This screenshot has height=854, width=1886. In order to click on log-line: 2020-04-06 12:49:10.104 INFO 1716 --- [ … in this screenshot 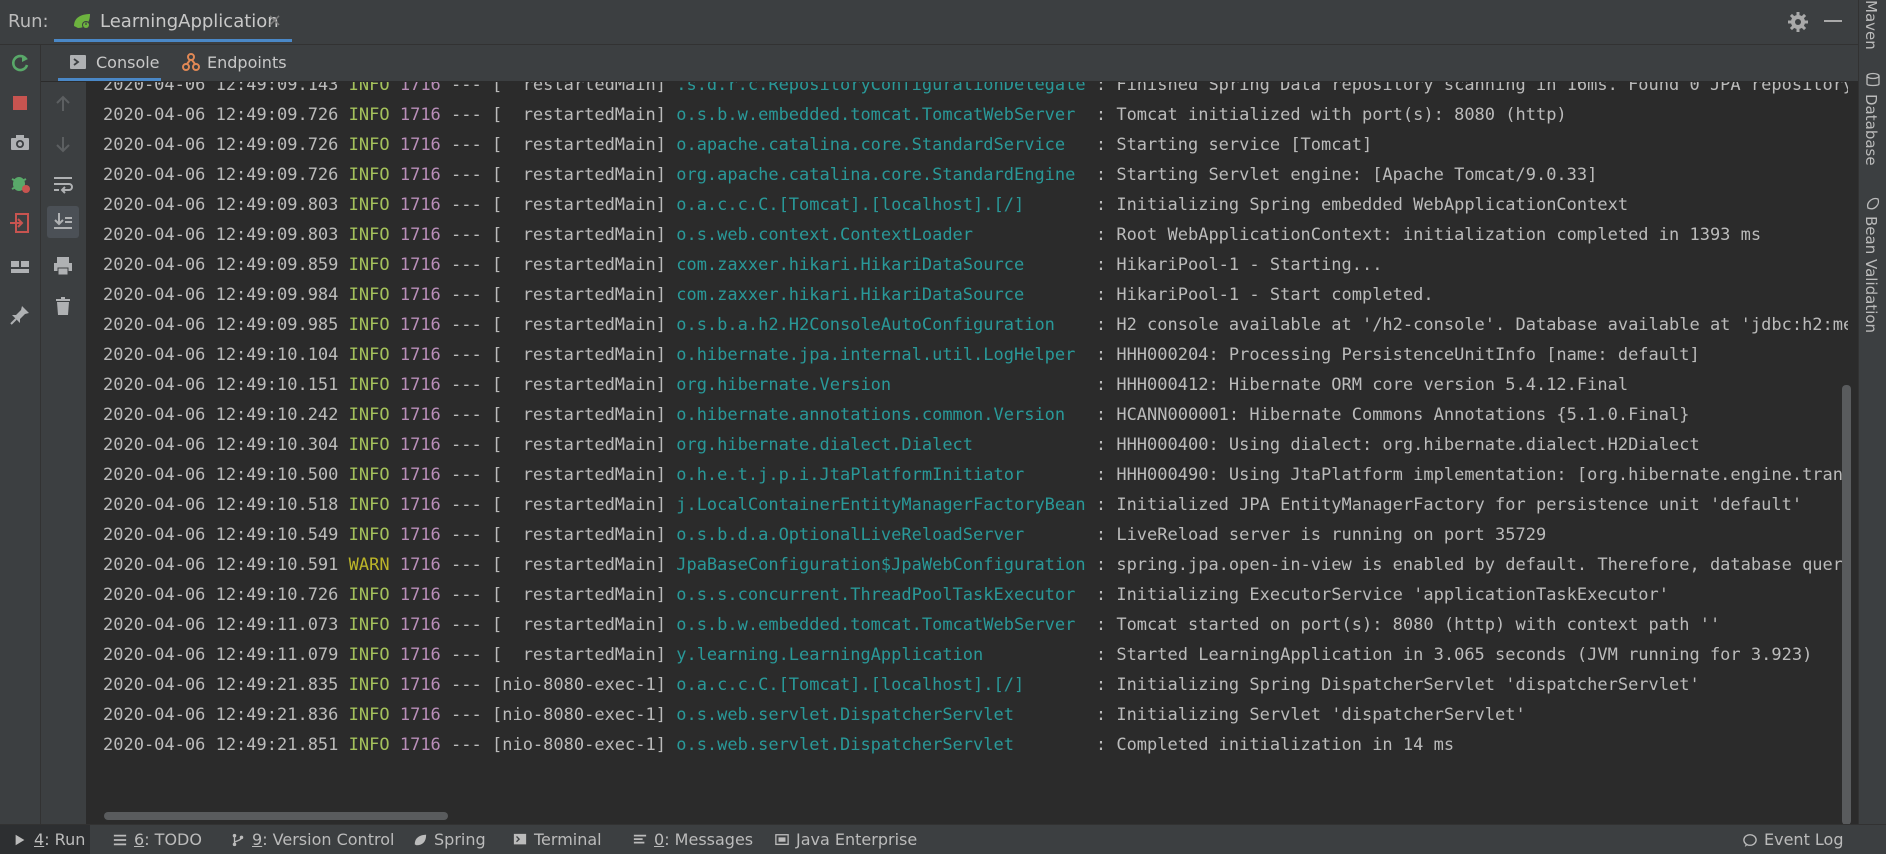, I will do `click(901, 355)`.